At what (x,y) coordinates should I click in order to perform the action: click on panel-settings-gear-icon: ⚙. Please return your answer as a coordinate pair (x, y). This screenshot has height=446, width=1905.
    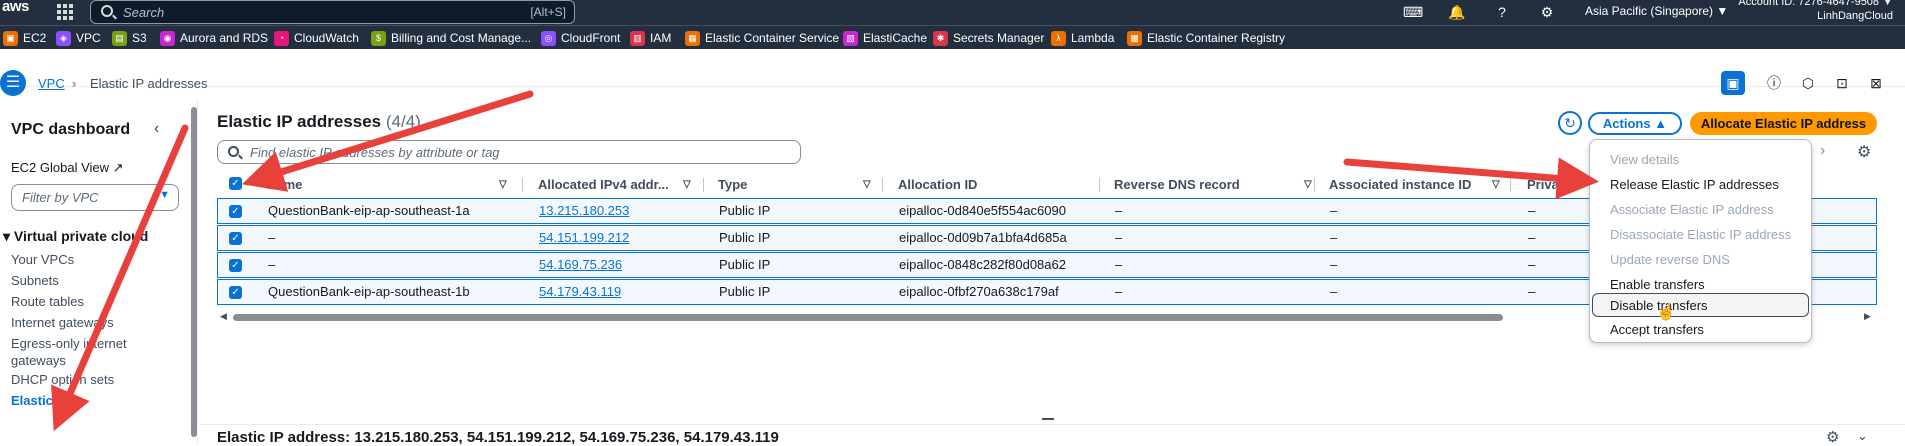
    Looking at the image, I should click on (1832, 437).